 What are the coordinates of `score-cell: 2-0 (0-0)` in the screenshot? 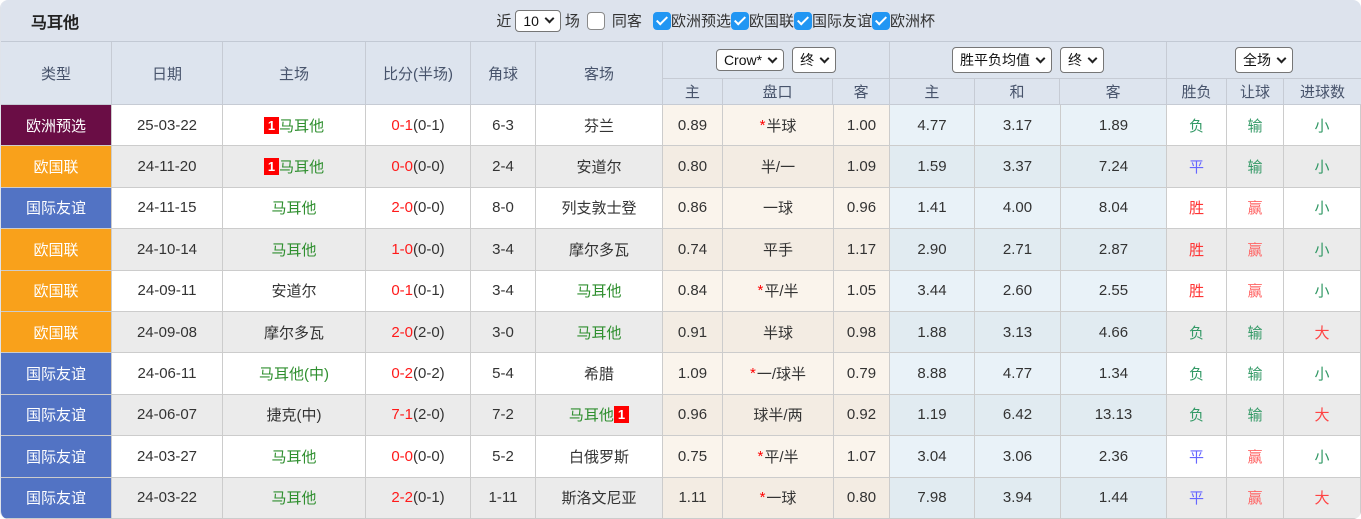 It's located at (418, 208).